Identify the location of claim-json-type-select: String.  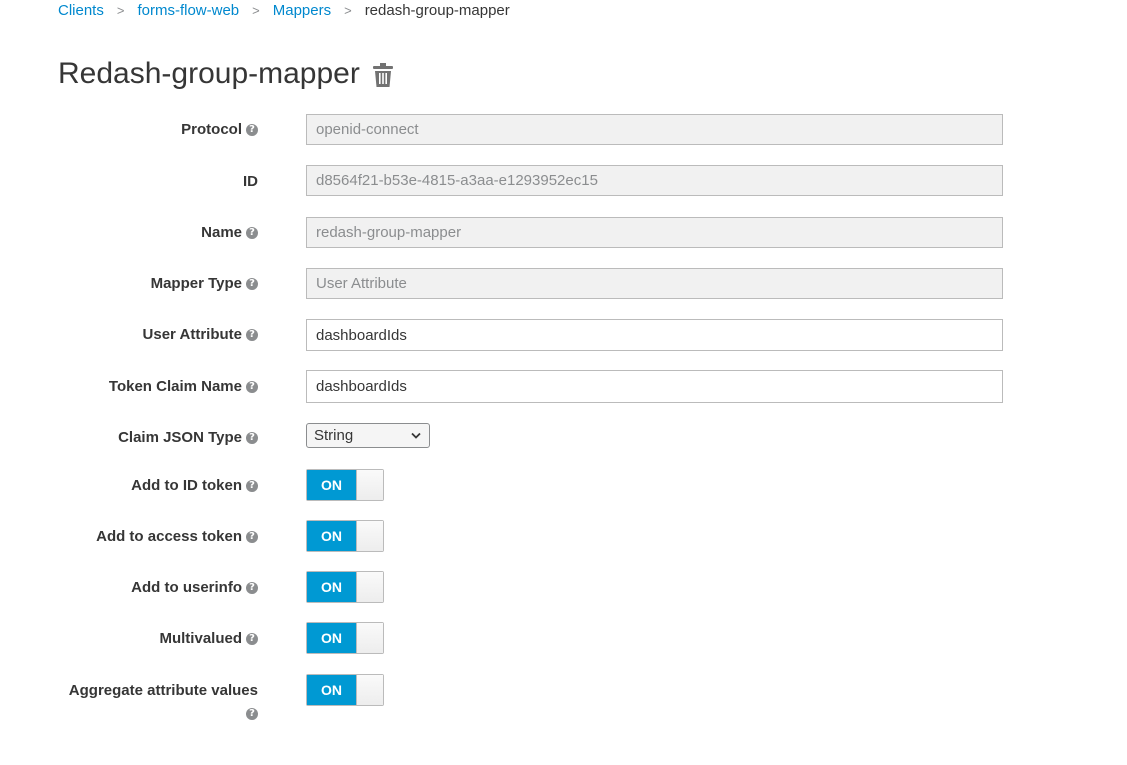
(368, 435).